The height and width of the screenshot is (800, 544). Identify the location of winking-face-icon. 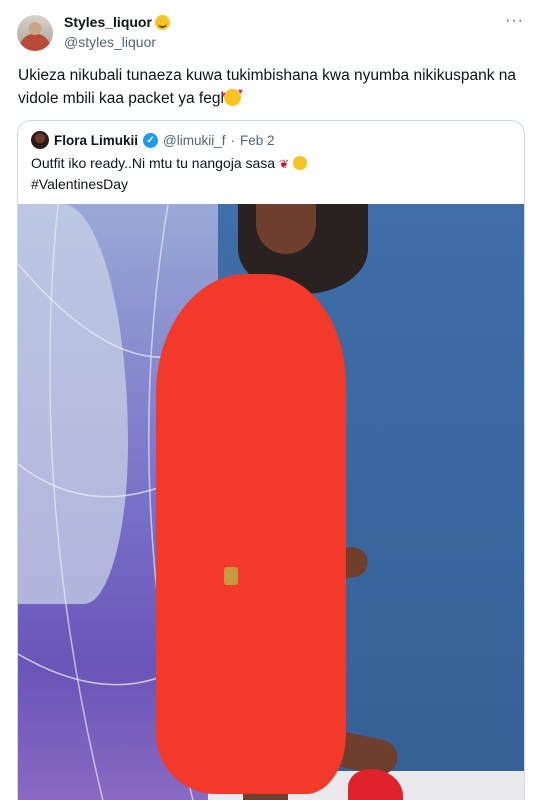
(299, 163).